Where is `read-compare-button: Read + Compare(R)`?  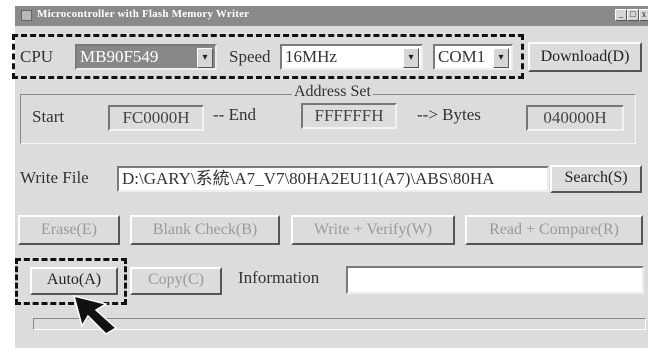 read-compare-button: Read + Compare(R) is located at coordinates (554, 230).